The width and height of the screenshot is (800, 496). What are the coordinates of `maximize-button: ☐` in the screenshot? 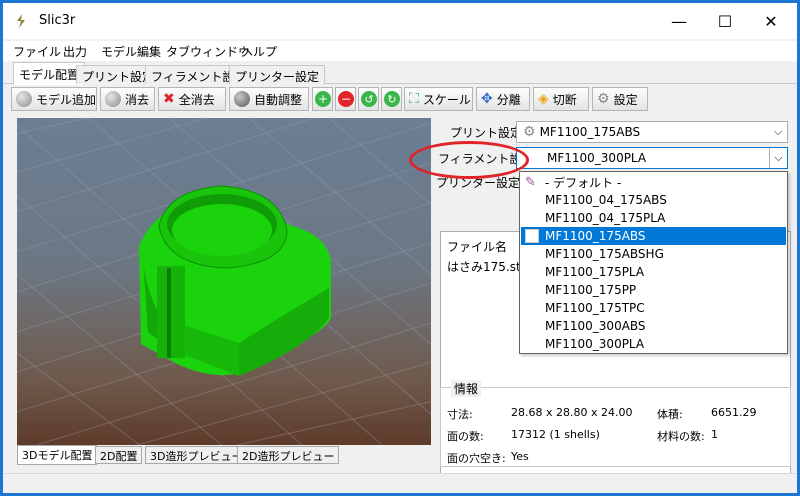 It's located at (725, 21).